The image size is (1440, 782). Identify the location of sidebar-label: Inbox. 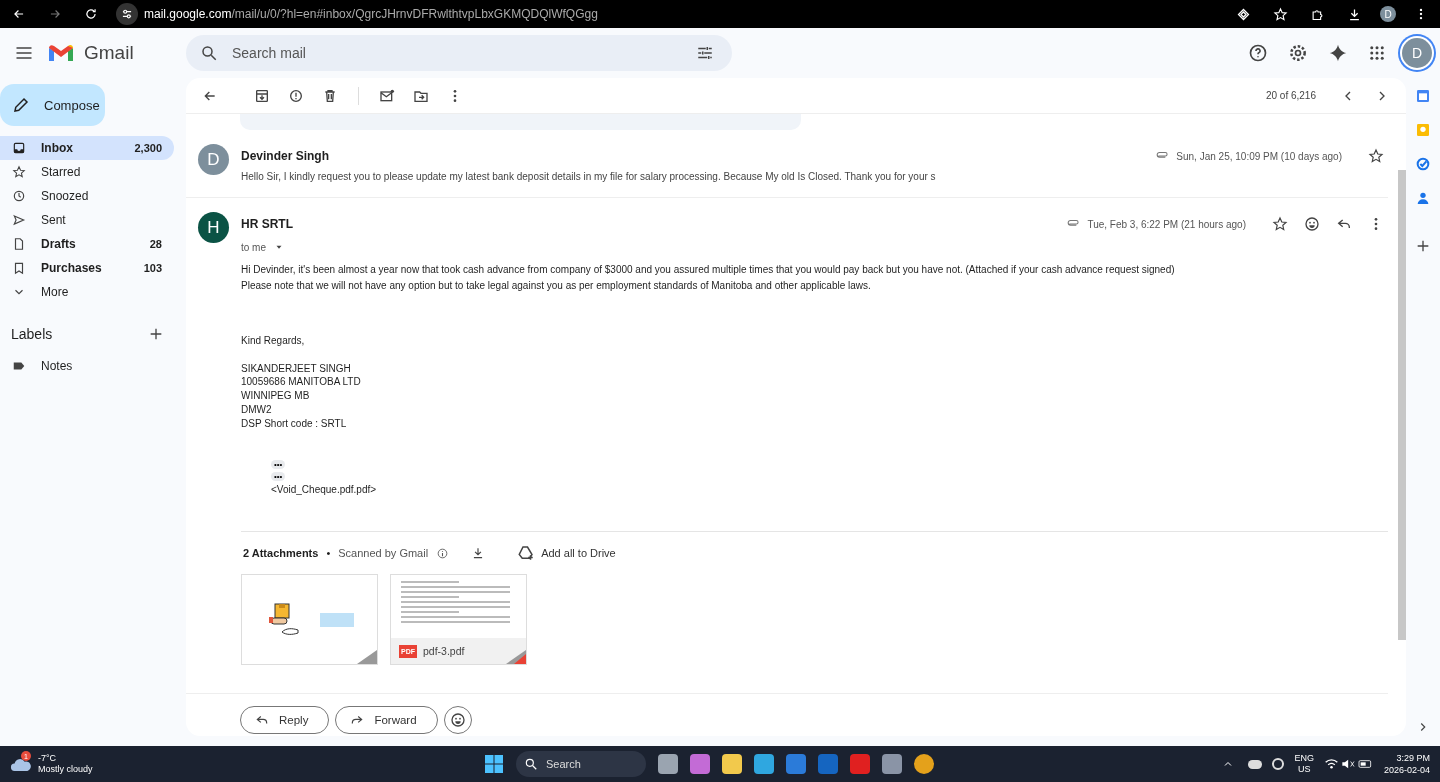
(57, 148).